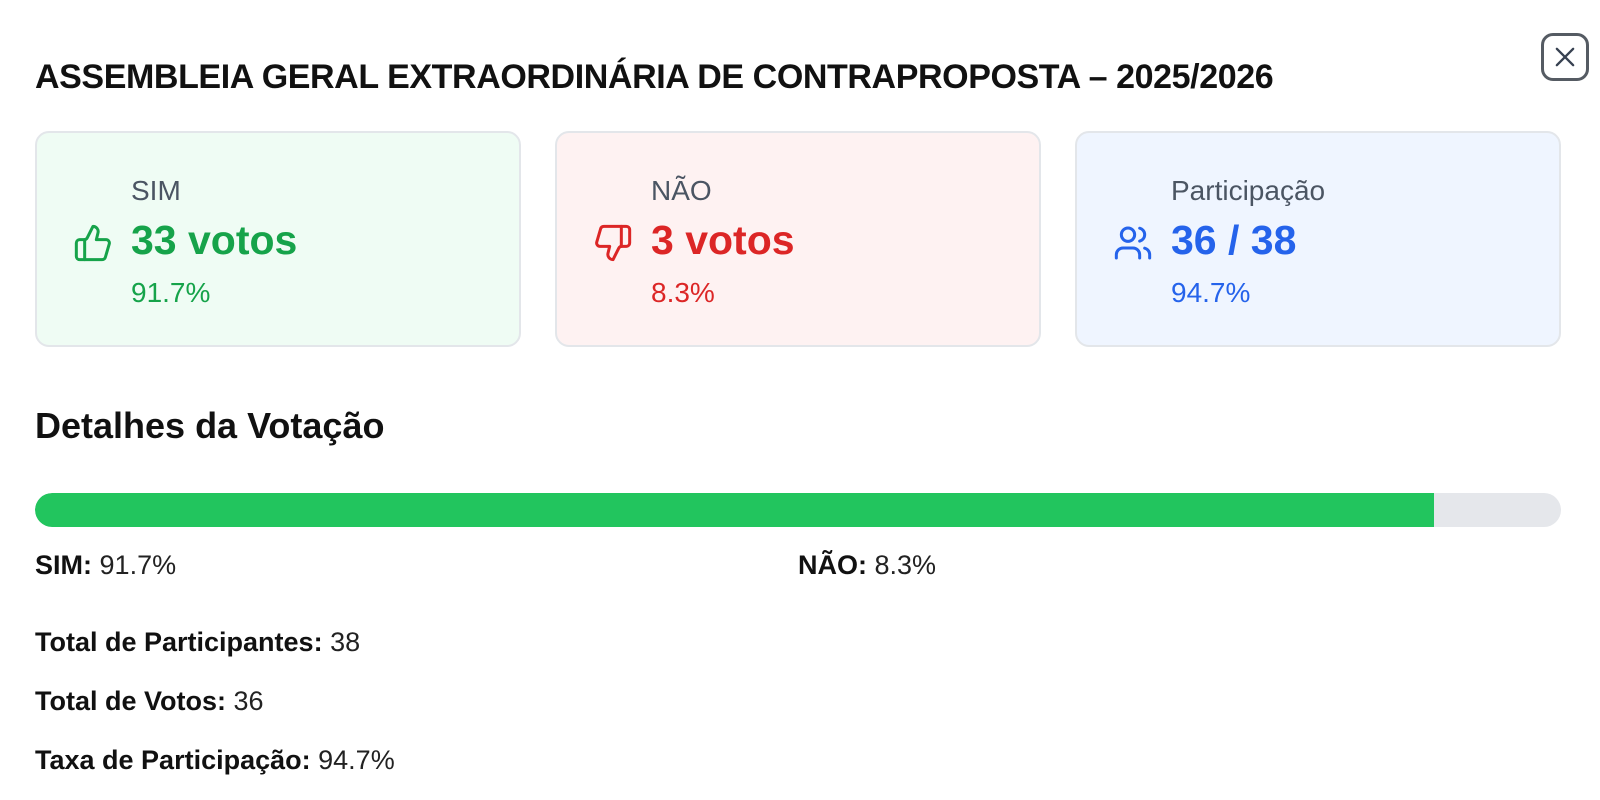  I want to click on close-icon, so click(1565, 57).